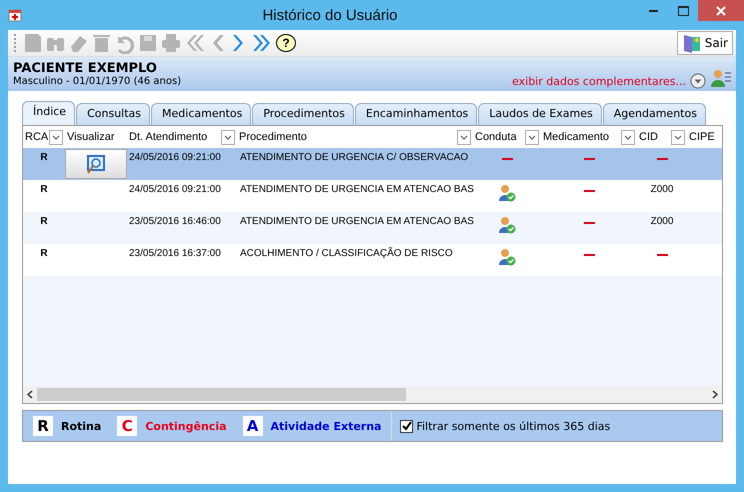 The width and height of the screenshot is (744, 492). What do you see at coordinates (303, 114) in the screenshot?
I see `tab: Procedimentos` at bounding box center [303, 114].